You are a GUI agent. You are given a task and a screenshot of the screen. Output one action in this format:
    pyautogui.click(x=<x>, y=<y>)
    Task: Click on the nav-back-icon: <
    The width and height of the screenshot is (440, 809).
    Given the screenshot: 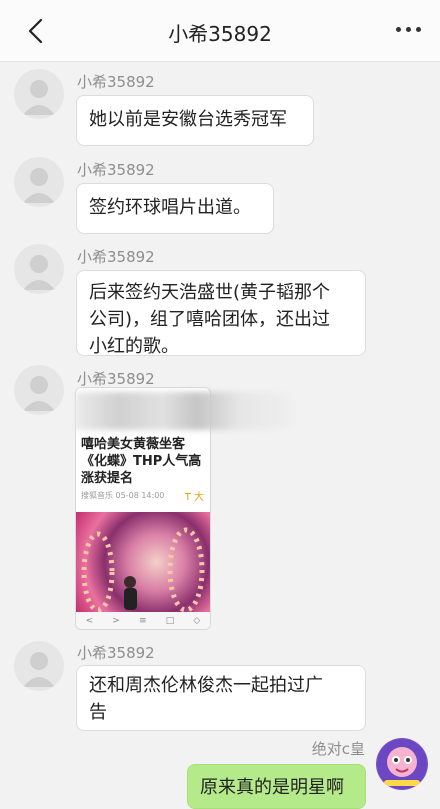 What is the action you would take?
    pyautogui.click(x=89, y=621)
    